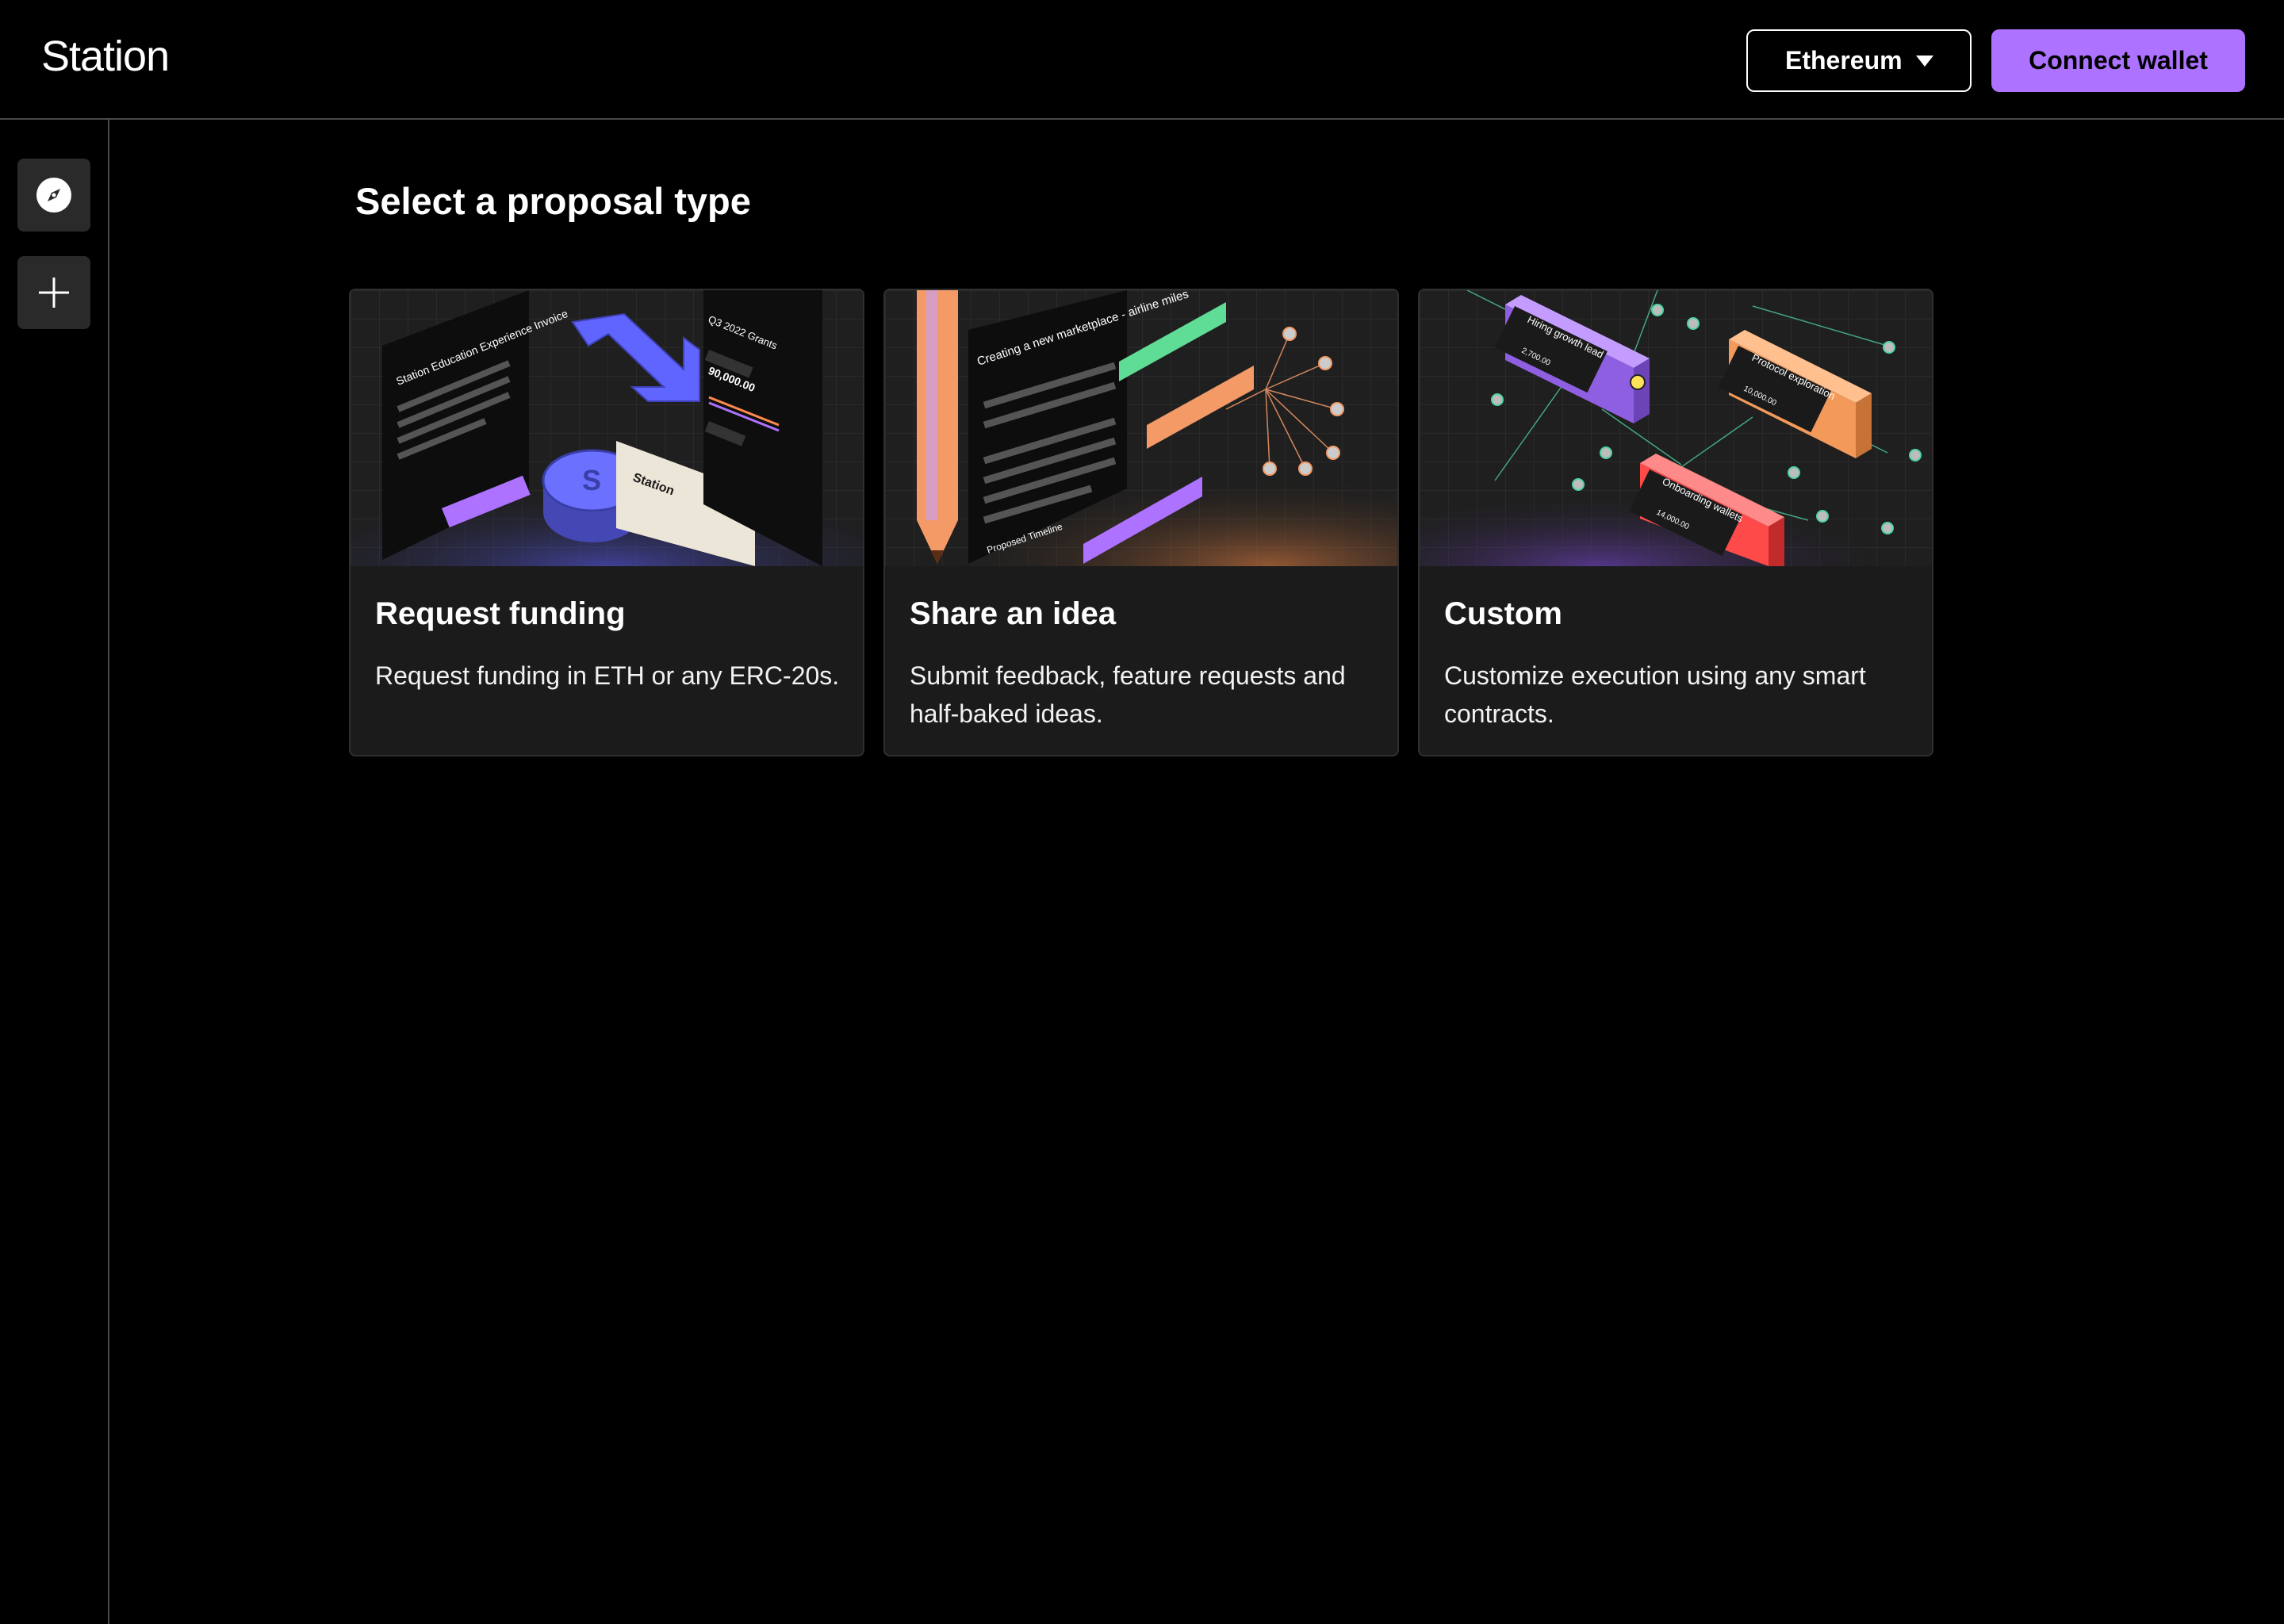 The width and height of the screenshot is (2284, 1624). Describe the element at coordinates (1142, 60) in the screenshot. I see `top-header: Station Ethereum Connect wallet` at that location.